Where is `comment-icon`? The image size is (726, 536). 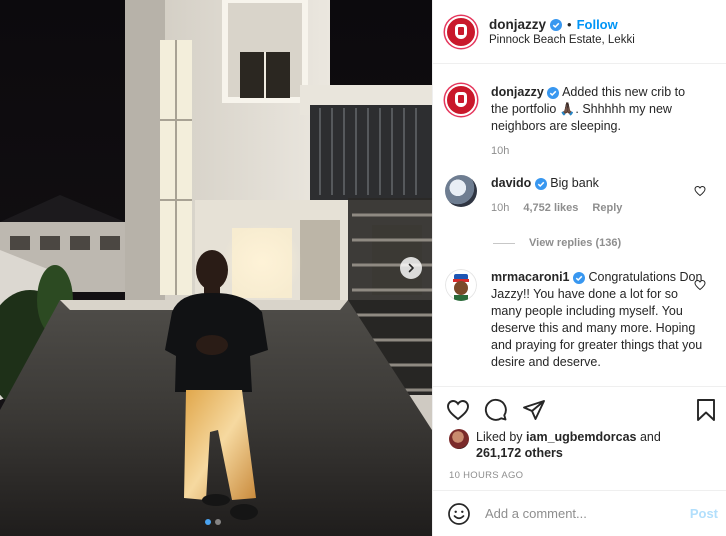 comment-icon is located at coordinates (495, 409).